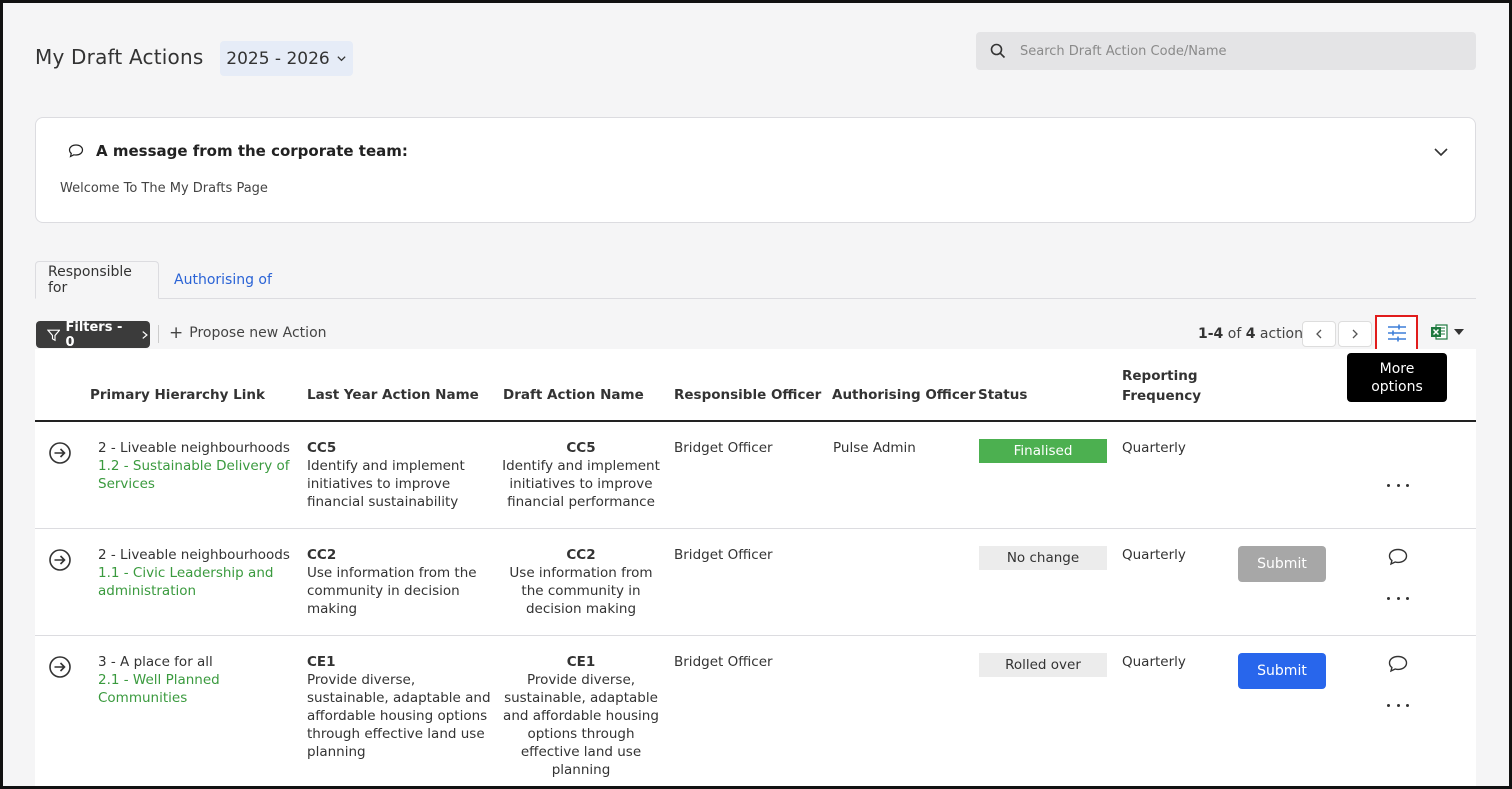 The height and width of the screenshot is (789, 1512). Describe the element at coordinates (322, 448) in the screenshot. I see `last-year-code: CC5` at that location.